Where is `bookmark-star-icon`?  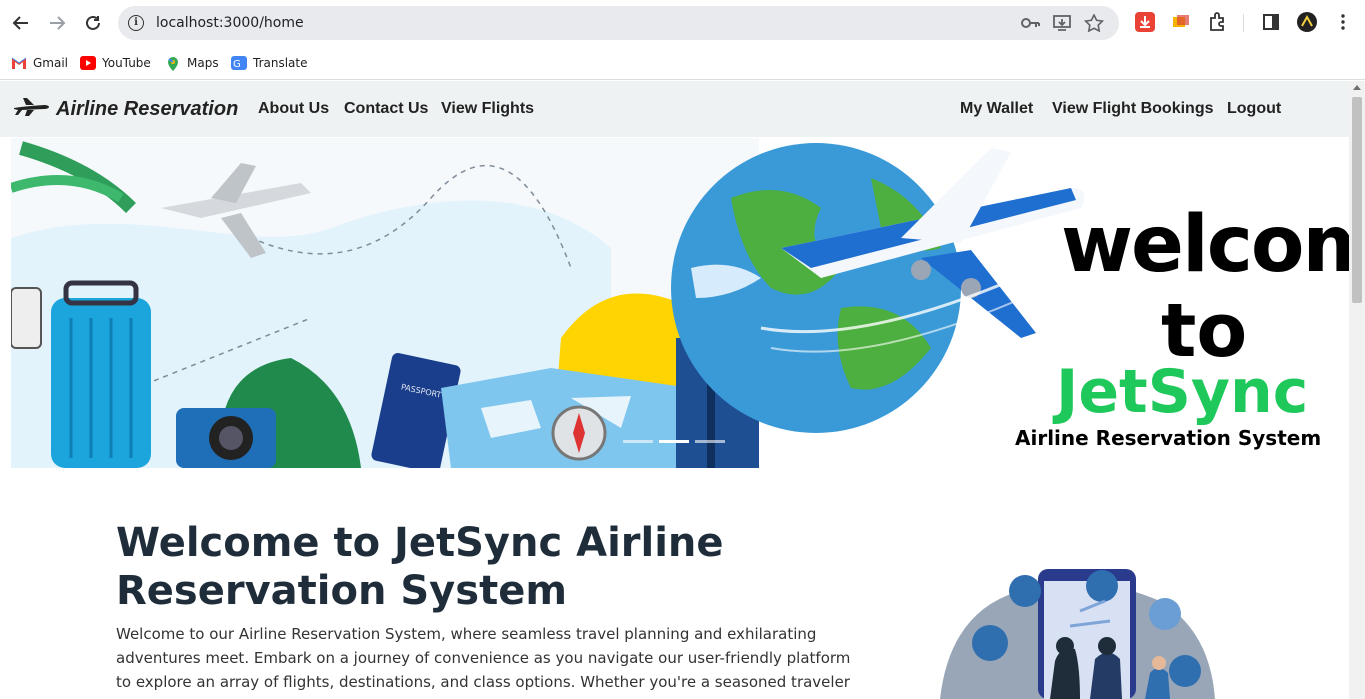 bookmark-star-icon is located at coordinates (1094, 23).